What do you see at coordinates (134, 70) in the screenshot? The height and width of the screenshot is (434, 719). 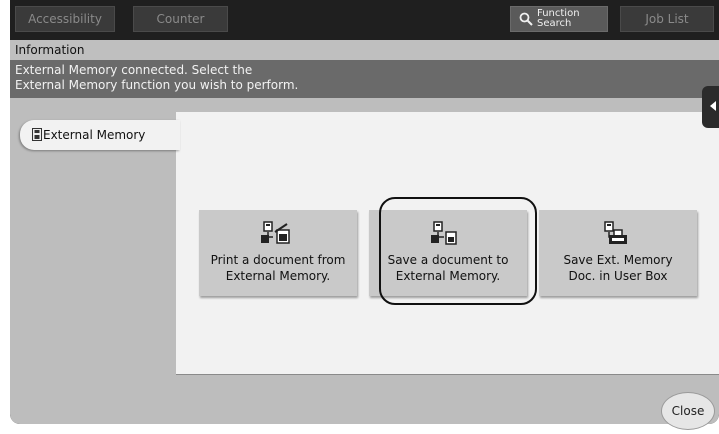 I see `info-message-line1: External Memory connected. Select the` at bounding box center [134, 70].